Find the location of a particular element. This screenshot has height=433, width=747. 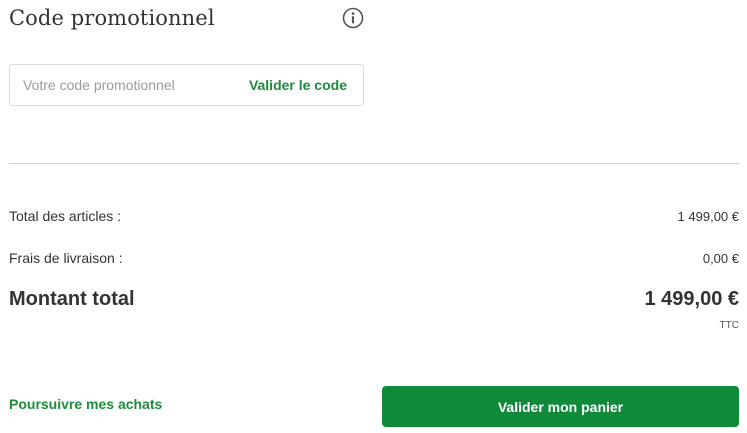

promo-code-input is located at coordinates (130, 85).